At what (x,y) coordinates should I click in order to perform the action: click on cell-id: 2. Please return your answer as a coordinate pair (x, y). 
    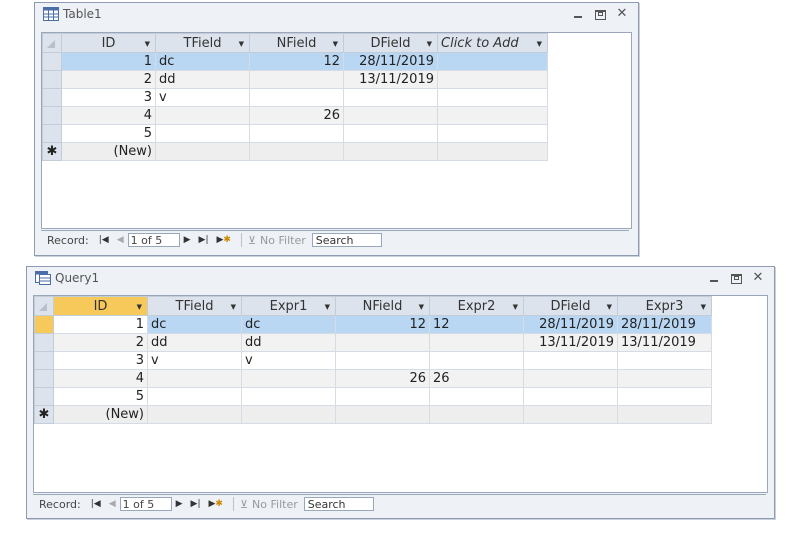
    Looking at the image, I should click on (100, 342).